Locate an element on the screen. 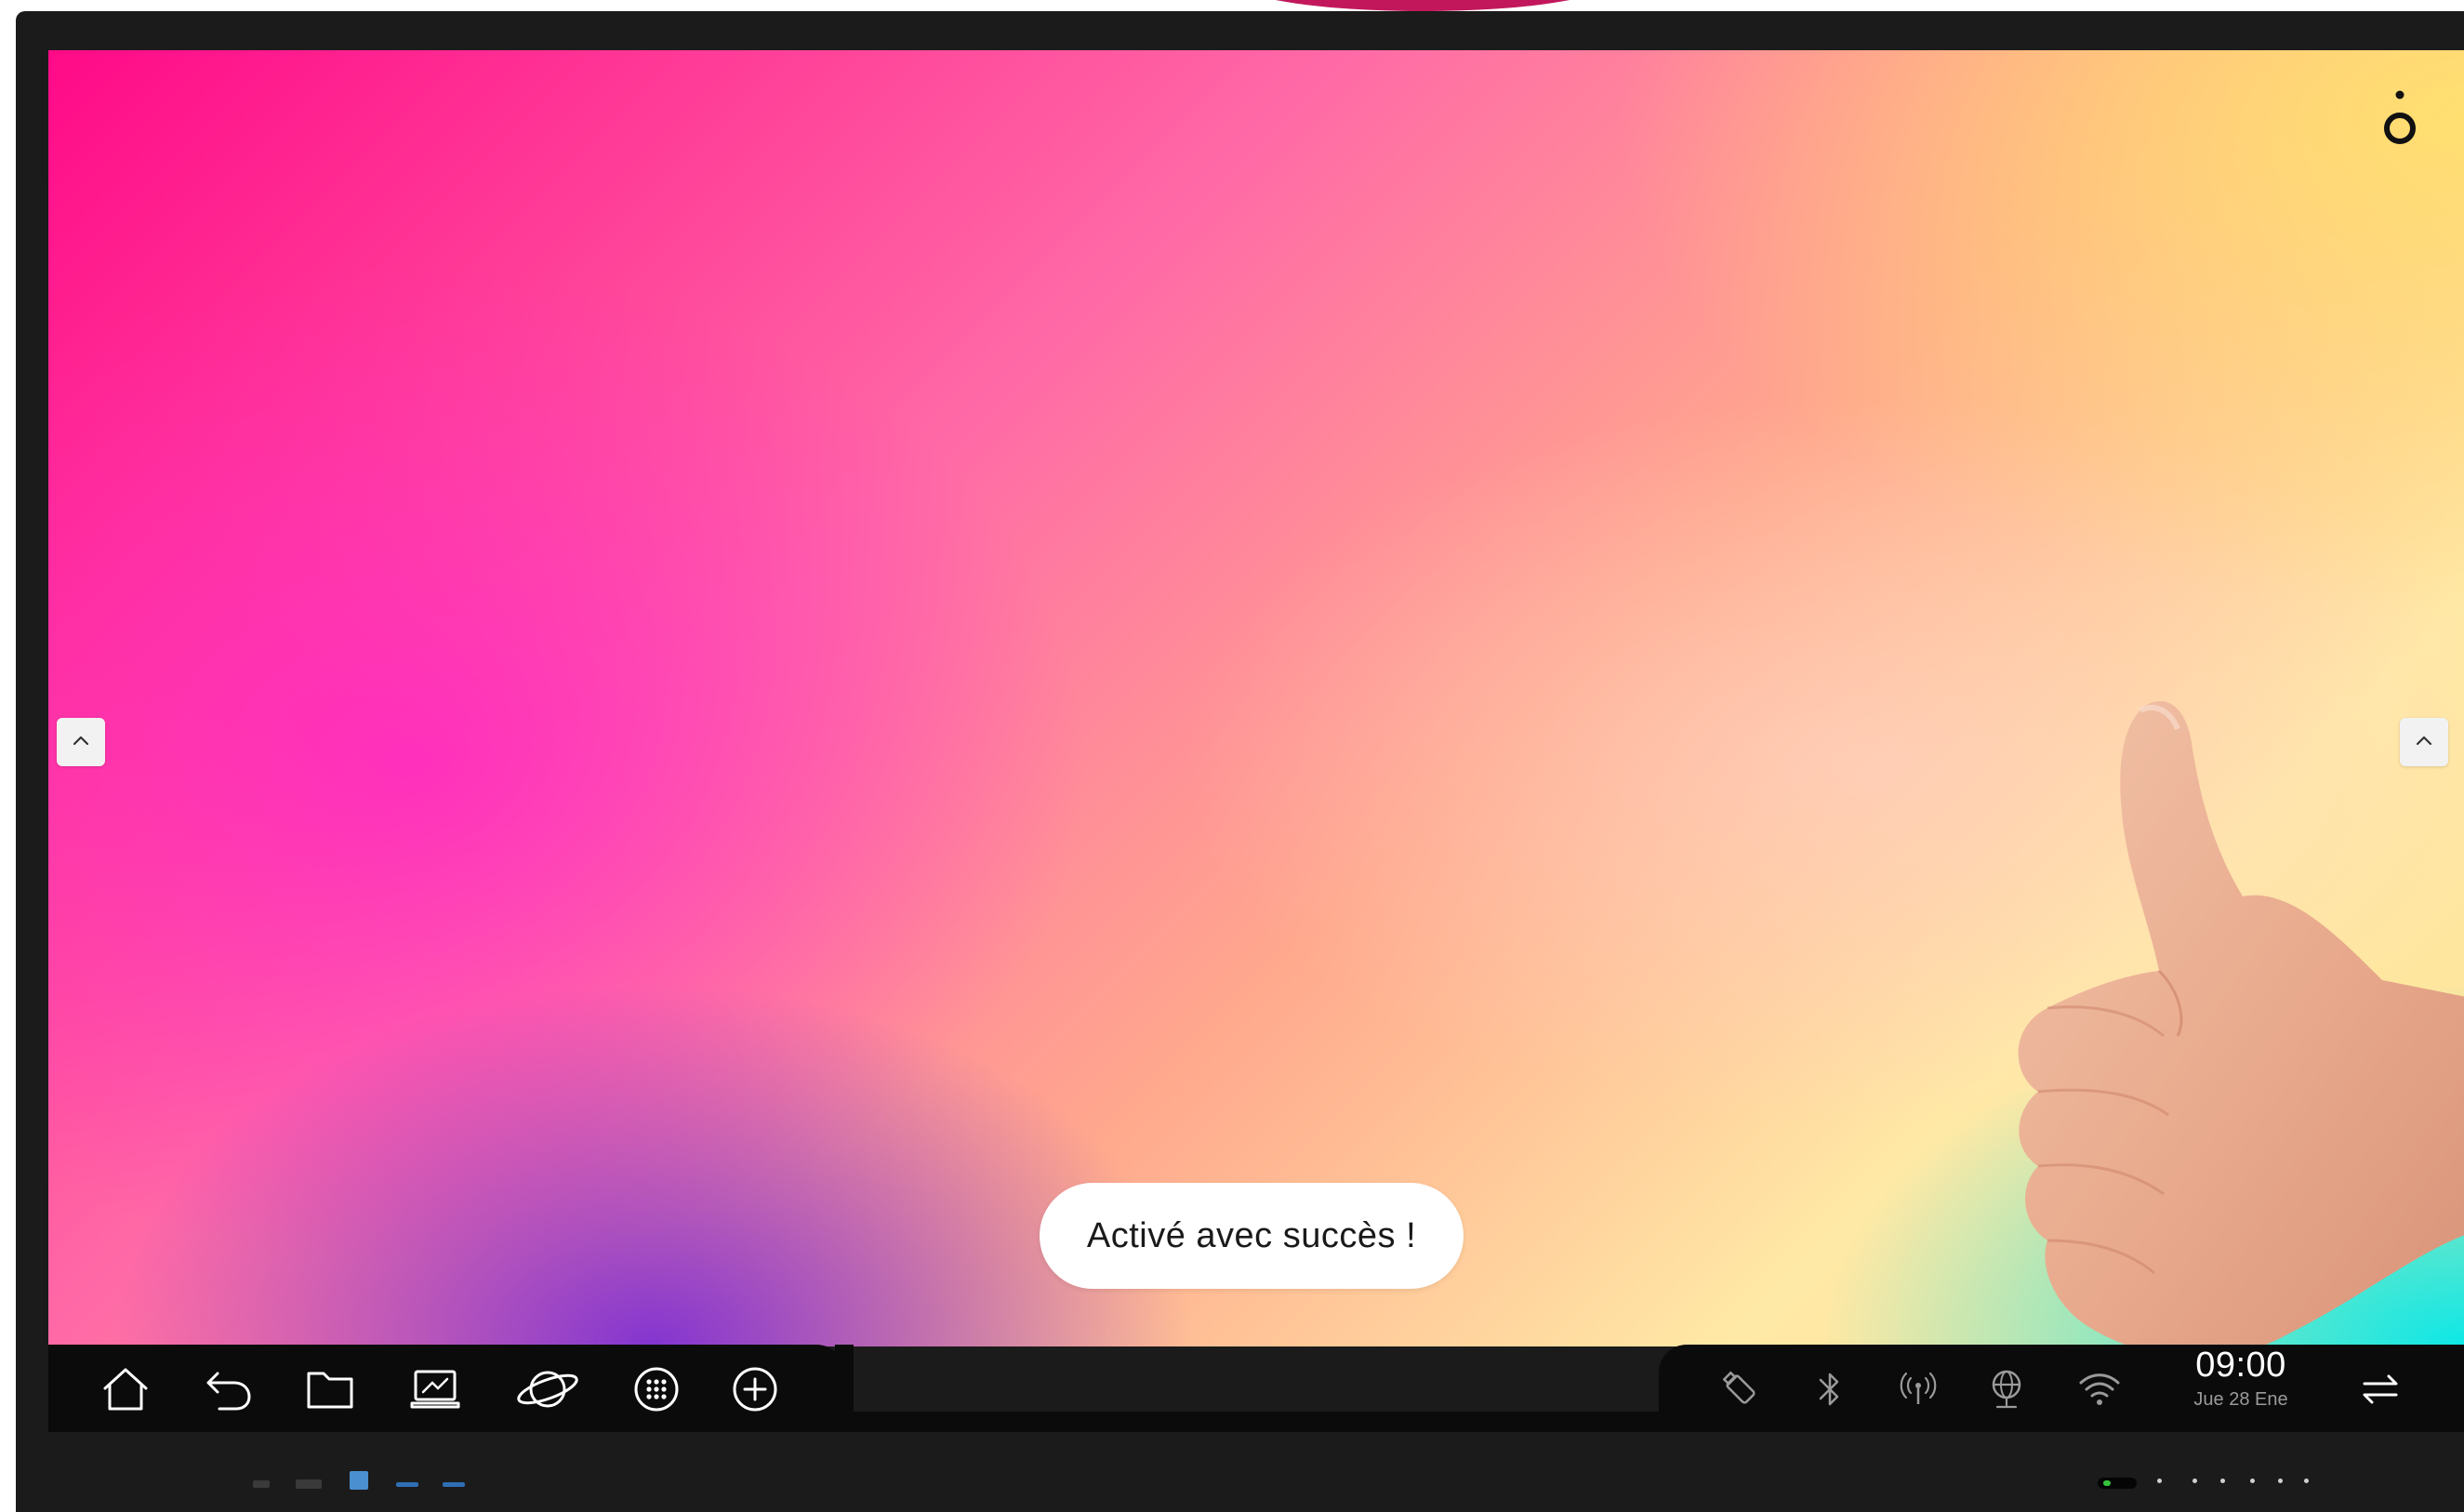  apps-icon is located at coordinates (656, 1389).